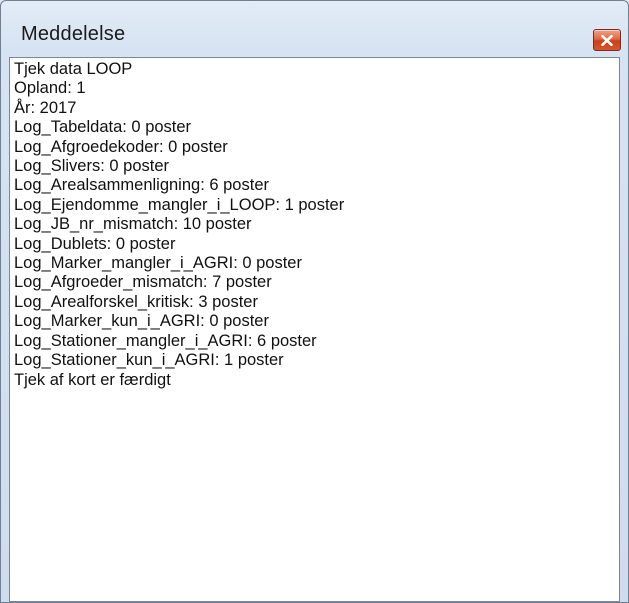 This screenshot has width=629, height=603. What do you see at coordinates (95, 243) in the screenshot?
I see `message-line: Log_Dublets: 0 poster` at bounding box center [95, 243].